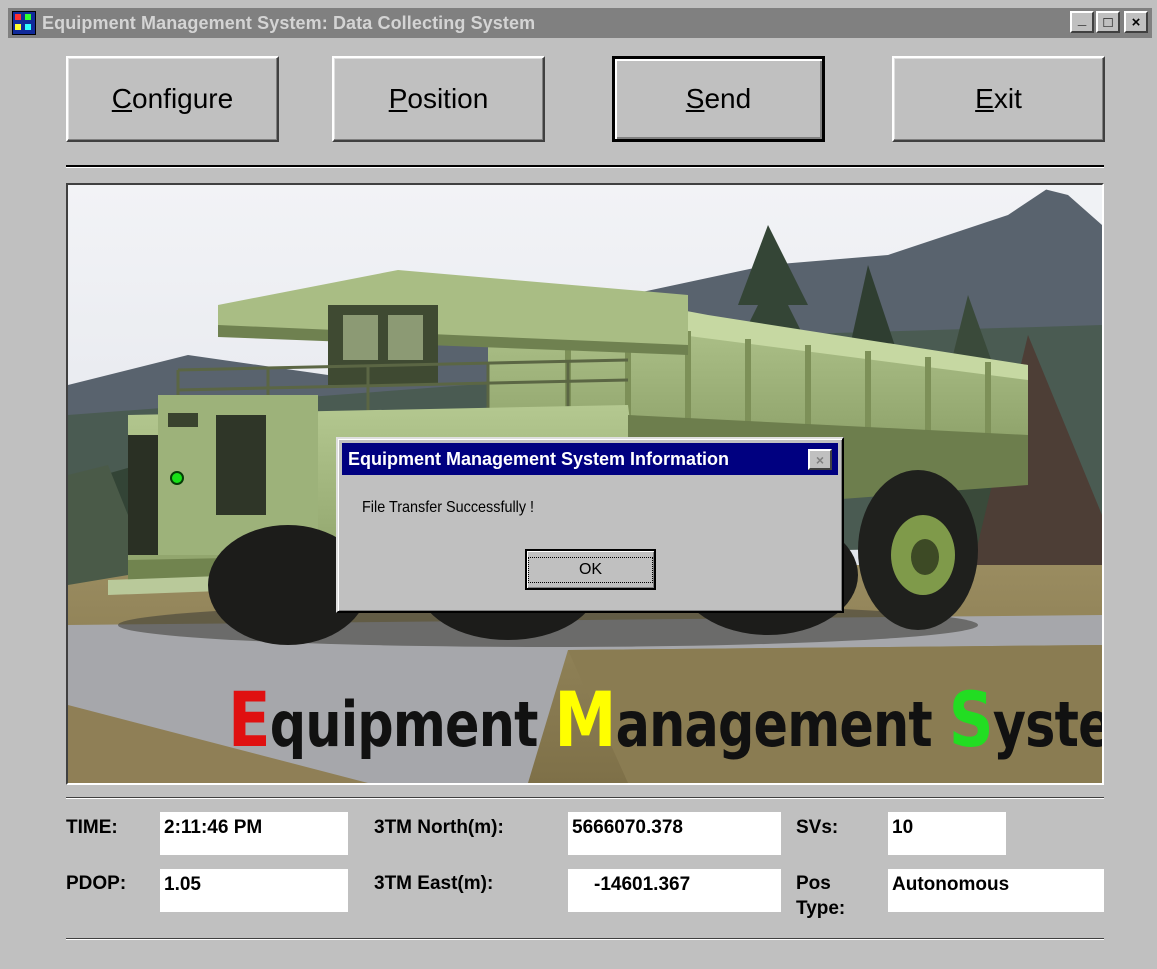 The height and width of the screenshot is (969, 1157). I want to click on configure-button: Configure, so click(172, 99).